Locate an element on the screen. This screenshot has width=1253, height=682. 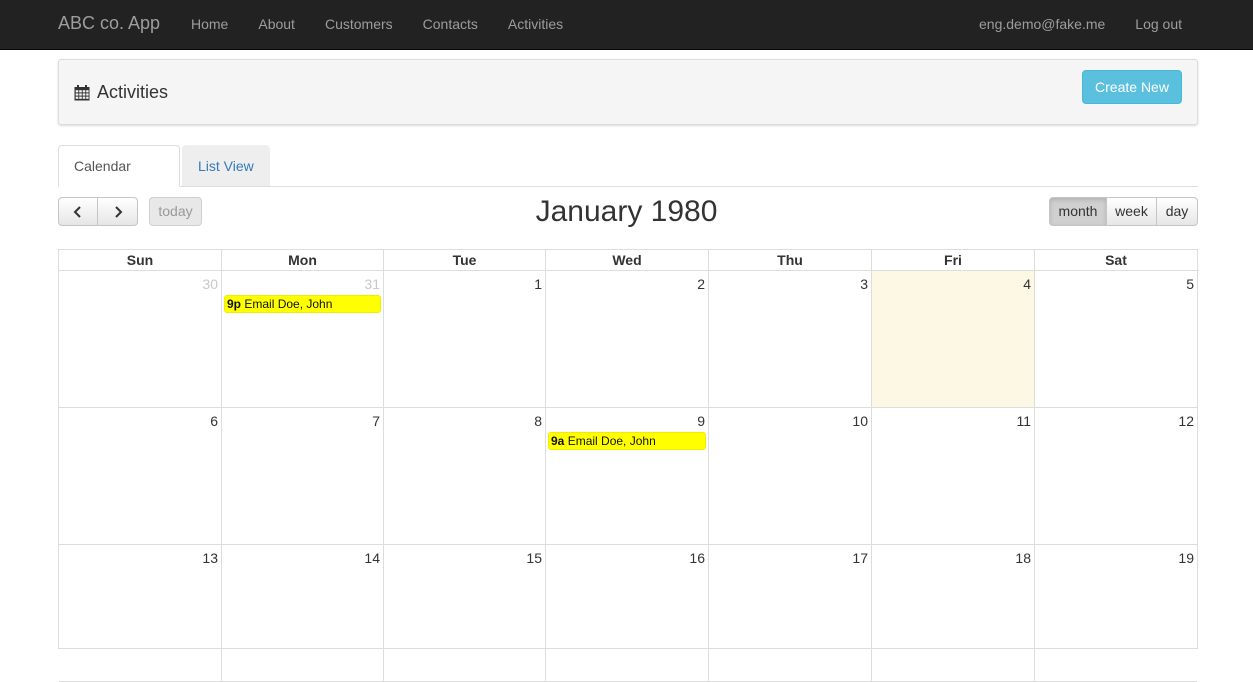
tab-calendar-view: Calendar View is located at coordinates (119, 179).